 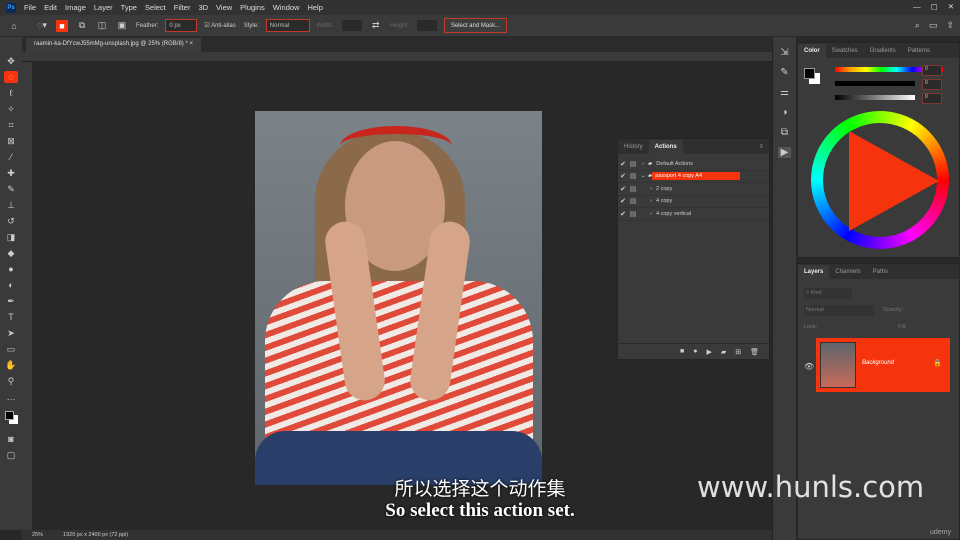 I want to click on share-icon: ⇪, so click(x=950, y=25).